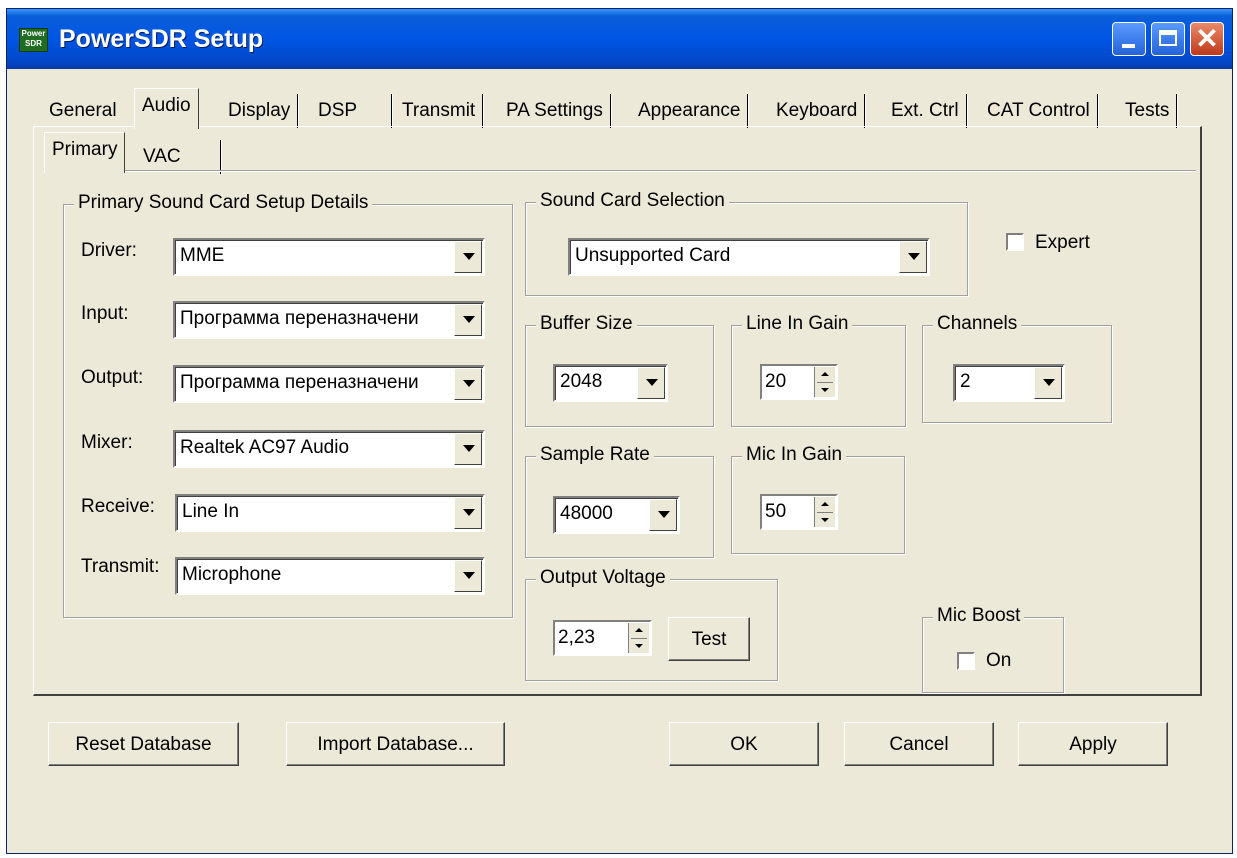 This screenshot has width=1237, height=858. I want to click on receive-label: Receive:, so click(118, 506).